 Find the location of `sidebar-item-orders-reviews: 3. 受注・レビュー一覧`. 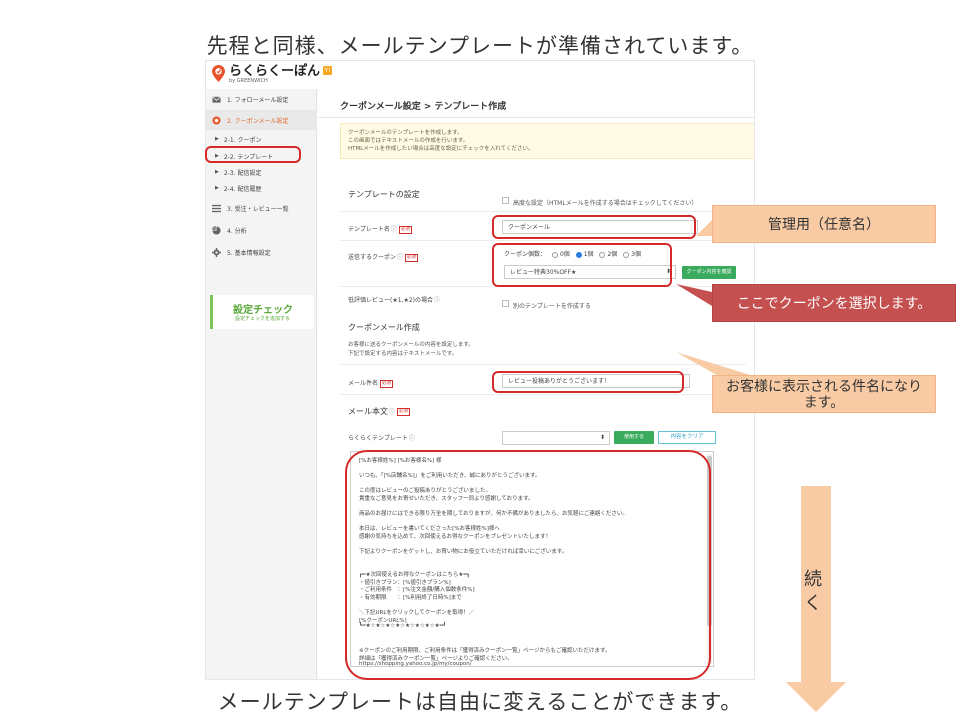

sidebar-item-orders-reviews: 3. 受注・レビュー一覧 is located at coordinates (261, 208).